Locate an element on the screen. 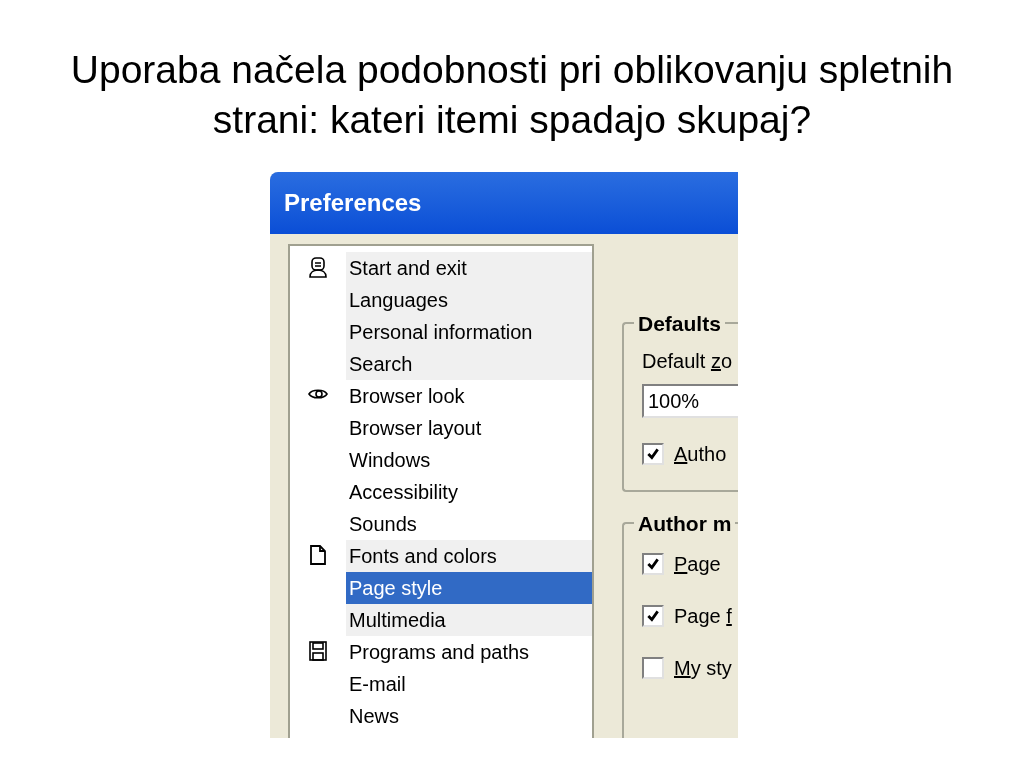 This screenshot has width=1024, height=768. category-item: E-mail is located at coordinates (469, 684).